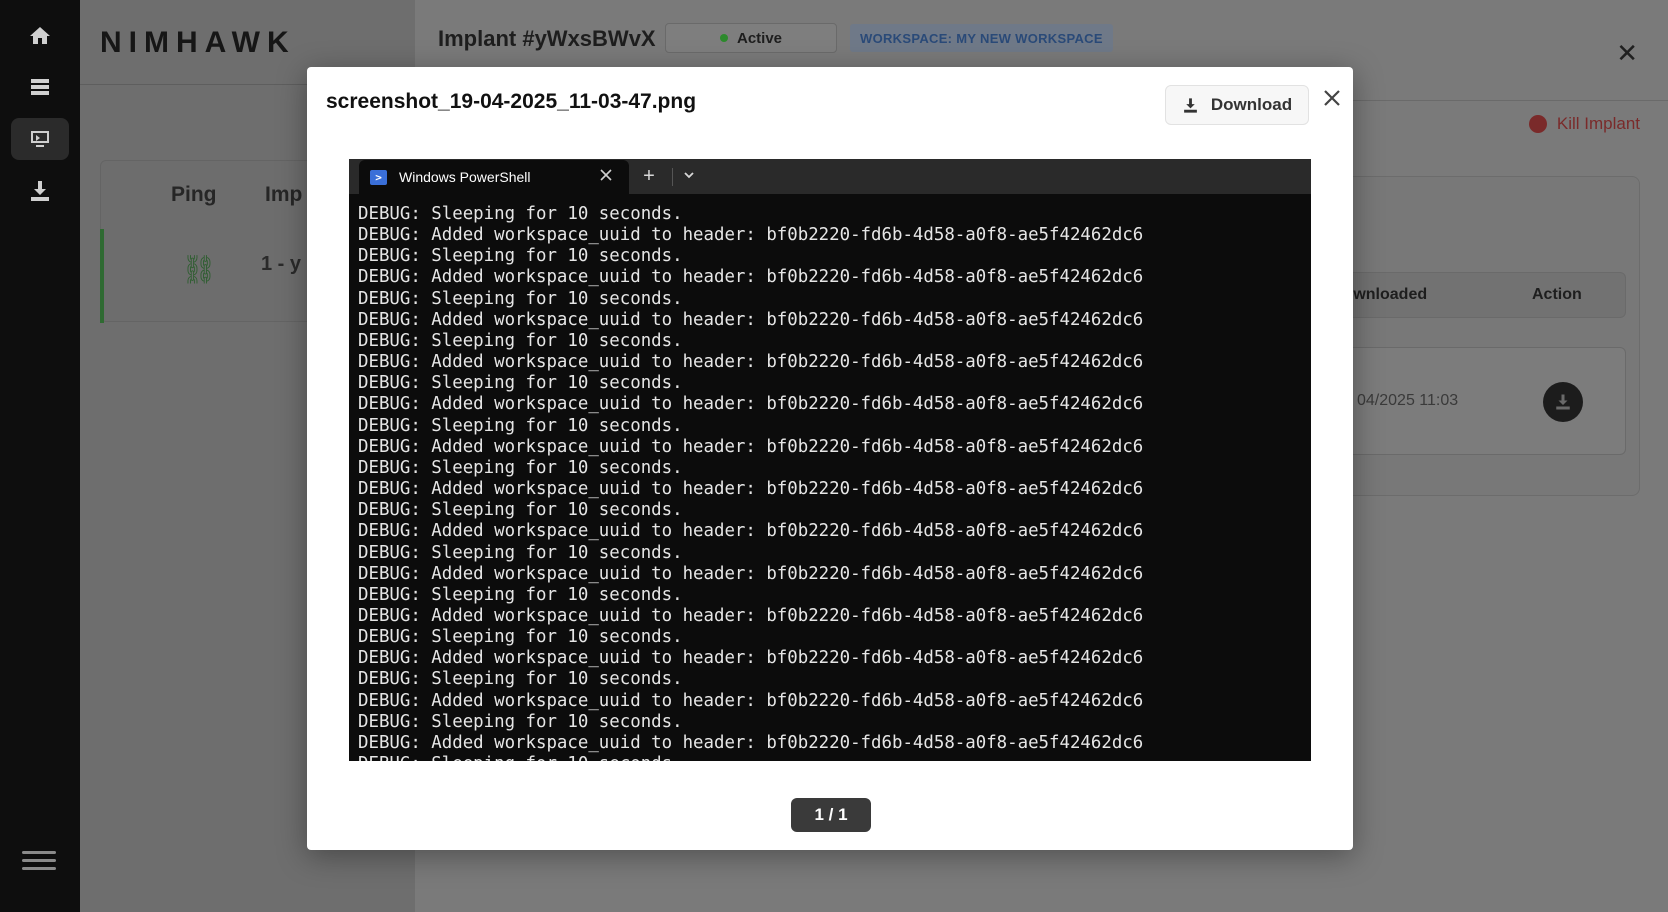  I want to click on download-button-label: Download, so click(1251, 104).